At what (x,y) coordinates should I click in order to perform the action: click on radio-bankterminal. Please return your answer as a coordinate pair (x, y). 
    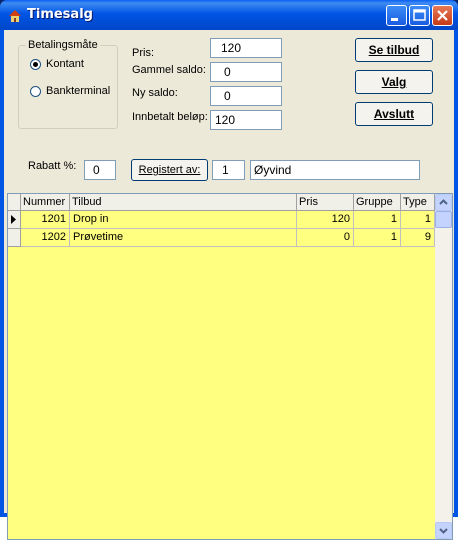
    Looking at the image, I should click on (35, 91).